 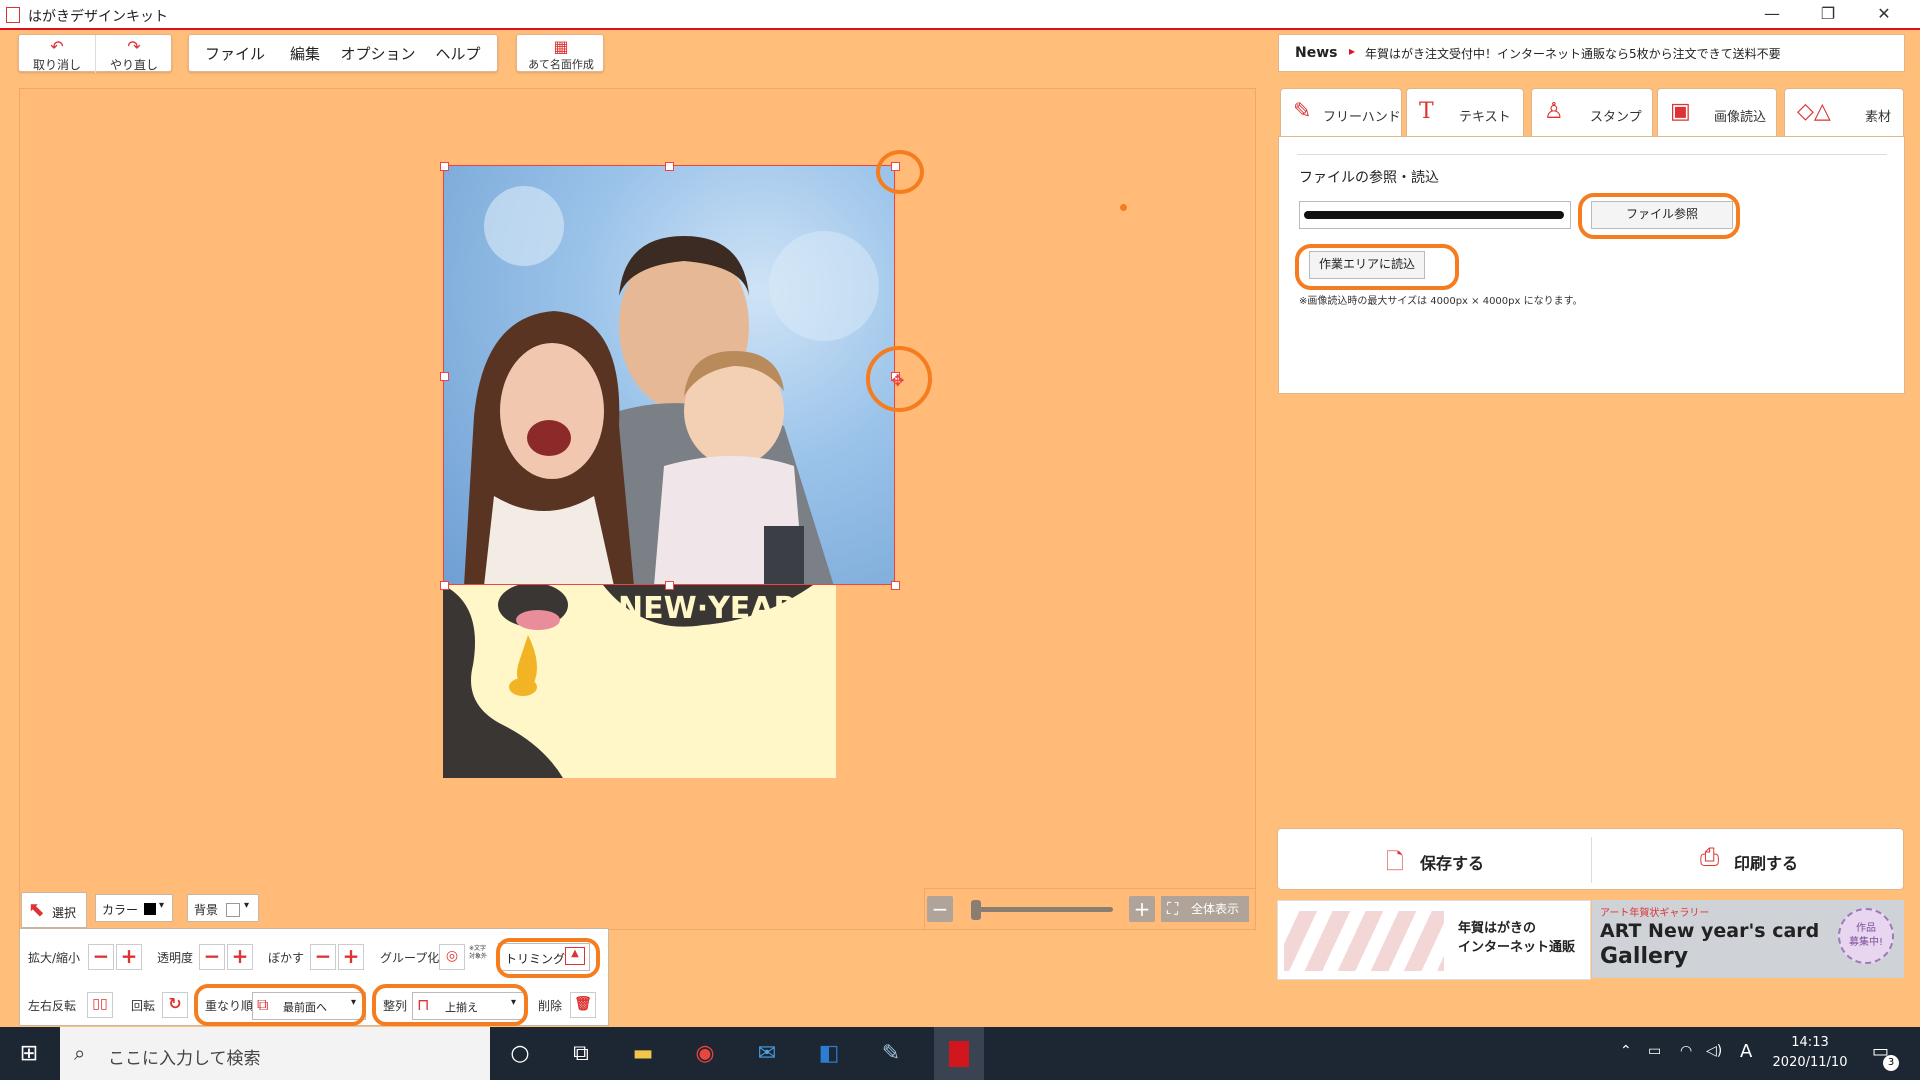 I want to click on art-gallery-title: ART New year's card, so click(x=1710, y=931).